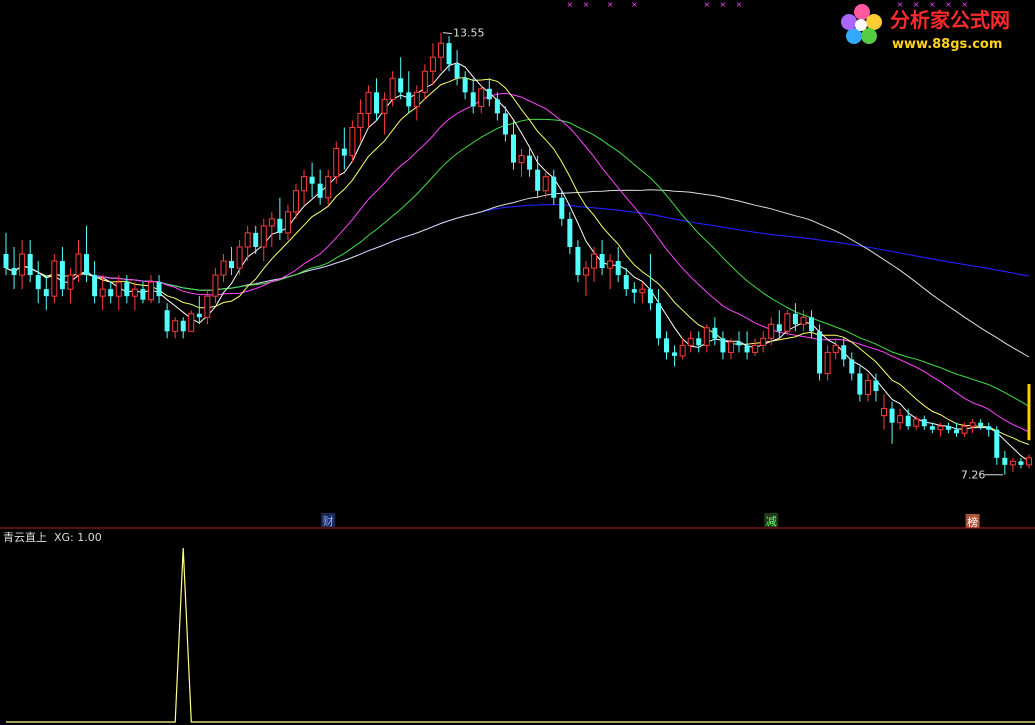 Image resolution: width=1035 pixels, height=725 pixels. What do you see at coordinates (328, 521) in the screenshot?
I see `event-tag-cai: 财` at bounding box center [328, 521].